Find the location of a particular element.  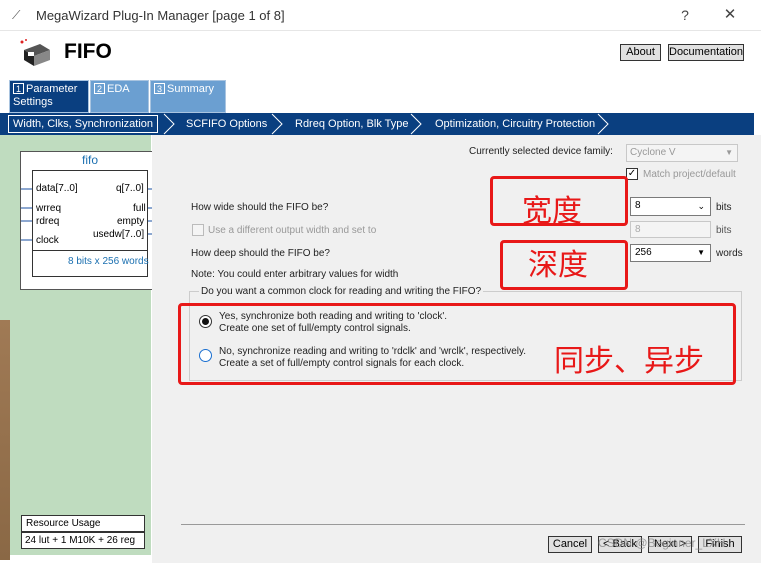

annotation-width-text: 宽度 is located at coordinates (552, 211).